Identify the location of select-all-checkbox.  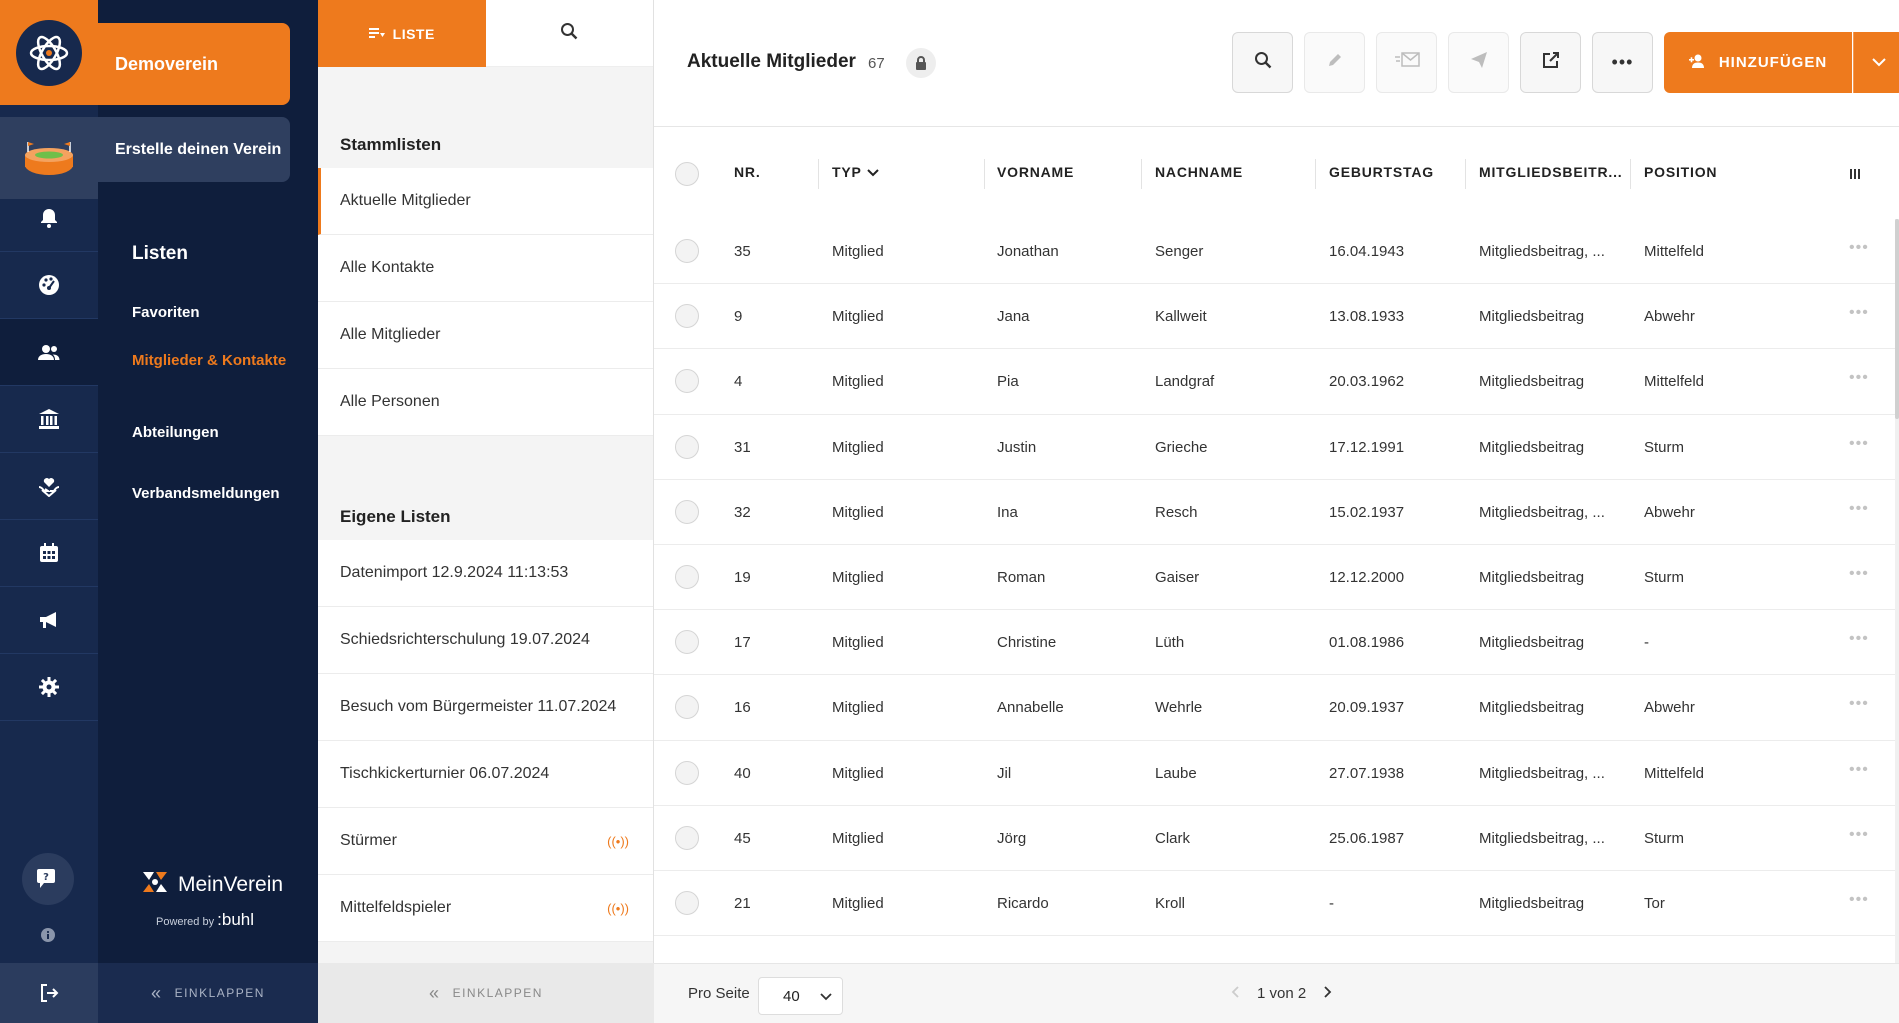
(687, 174).